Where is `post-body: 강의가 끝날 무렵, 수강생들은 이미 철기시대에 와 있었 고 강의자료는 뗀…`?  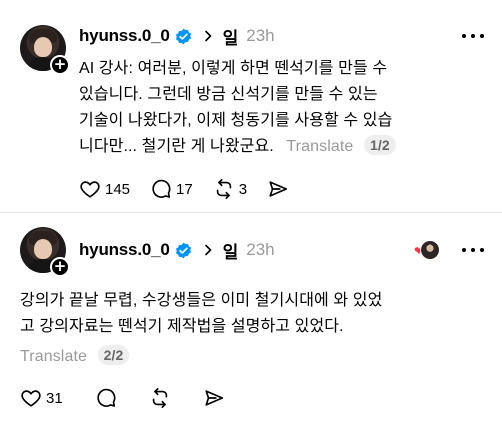
post-body: 강의가 끝날 무렵, 수강생들은 이미 철기시대에 와 있었 고 강의자료는 뗀… is located at coordinates (201, 329).